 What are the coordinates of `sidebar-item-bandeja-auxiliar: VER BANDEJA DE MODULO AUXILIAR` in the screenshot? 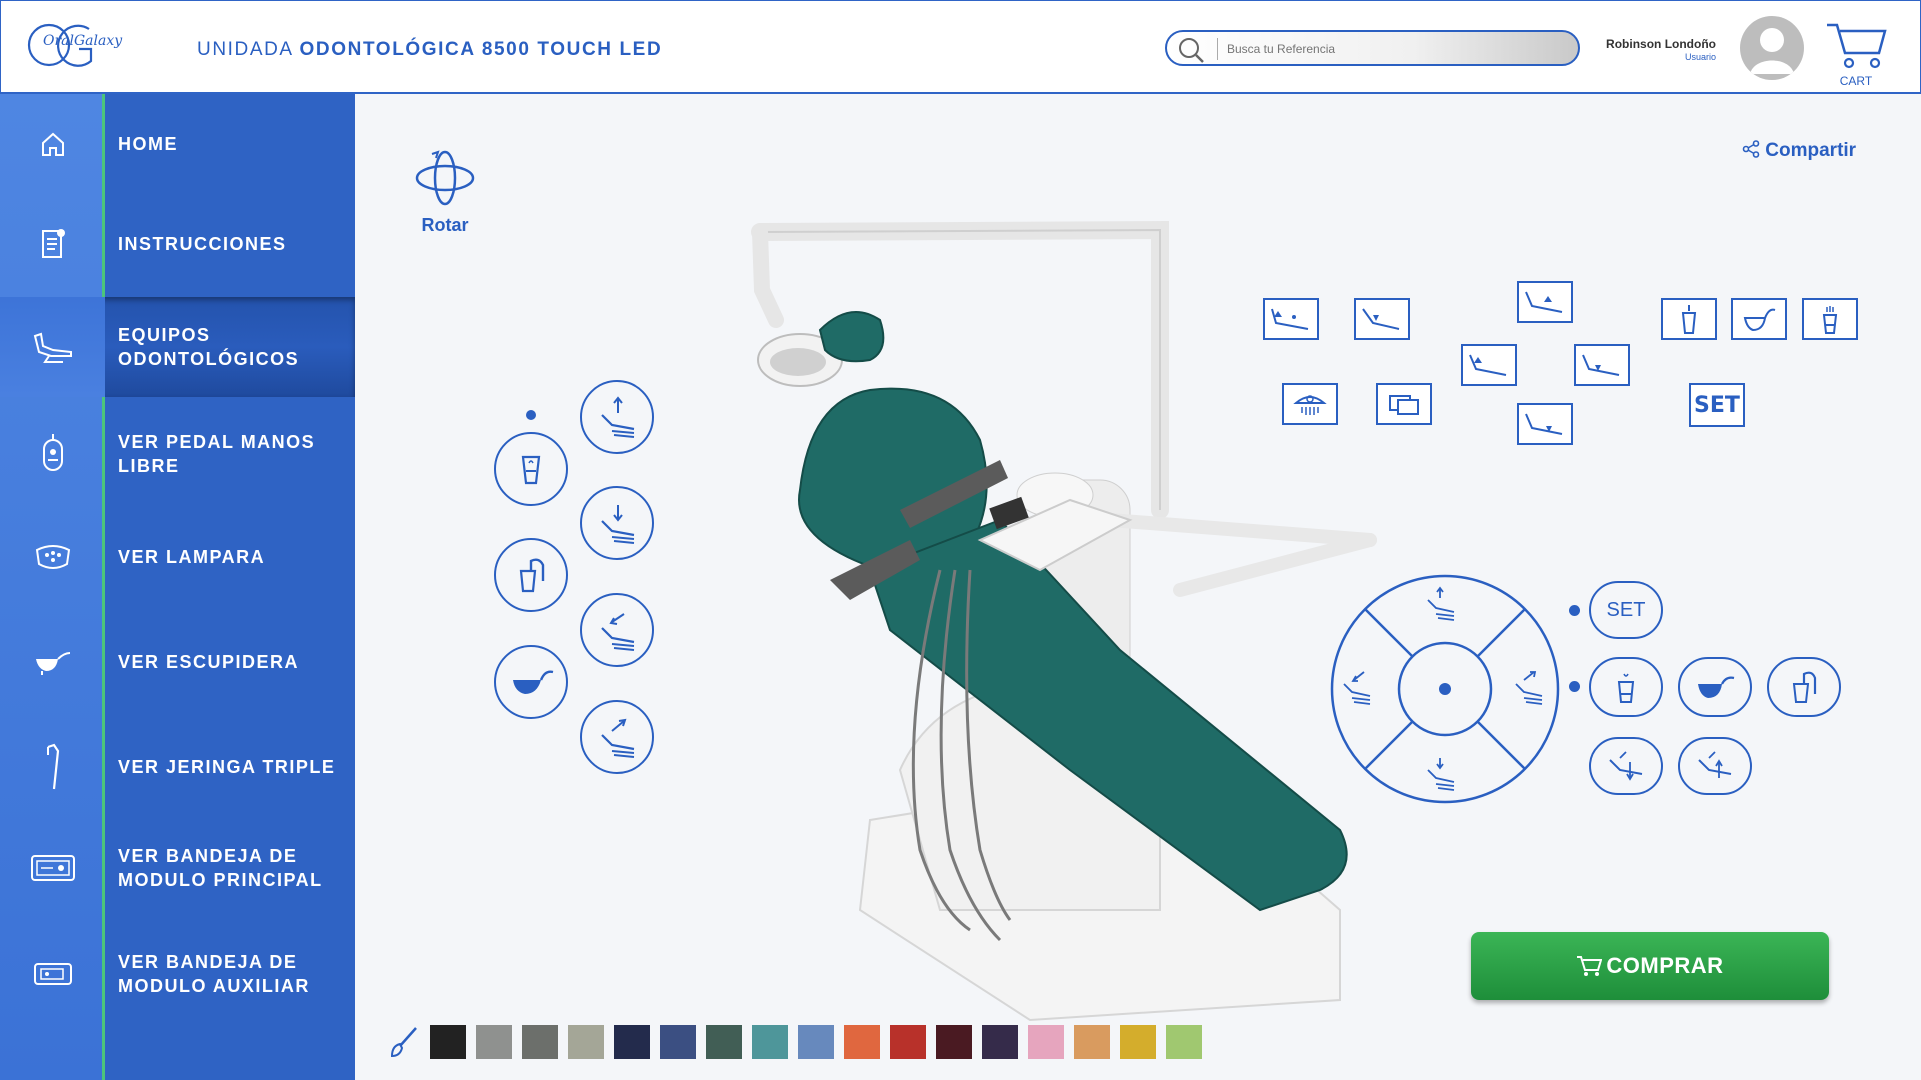 It's located at (177, 974).